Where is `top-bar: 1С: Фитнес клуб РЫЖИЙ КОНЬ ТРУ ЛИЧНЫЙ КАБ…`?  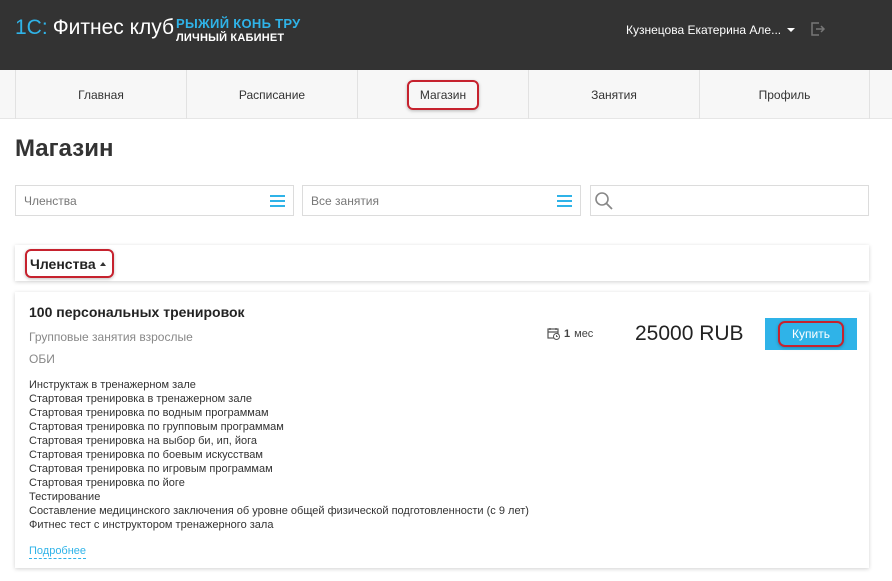 top-bar: 1С: Фитнес клуб РЫЖИЙ КОНЬ ТРУ ЛИЧНЫЙ КАБ… is located at coordinates (446, 35).